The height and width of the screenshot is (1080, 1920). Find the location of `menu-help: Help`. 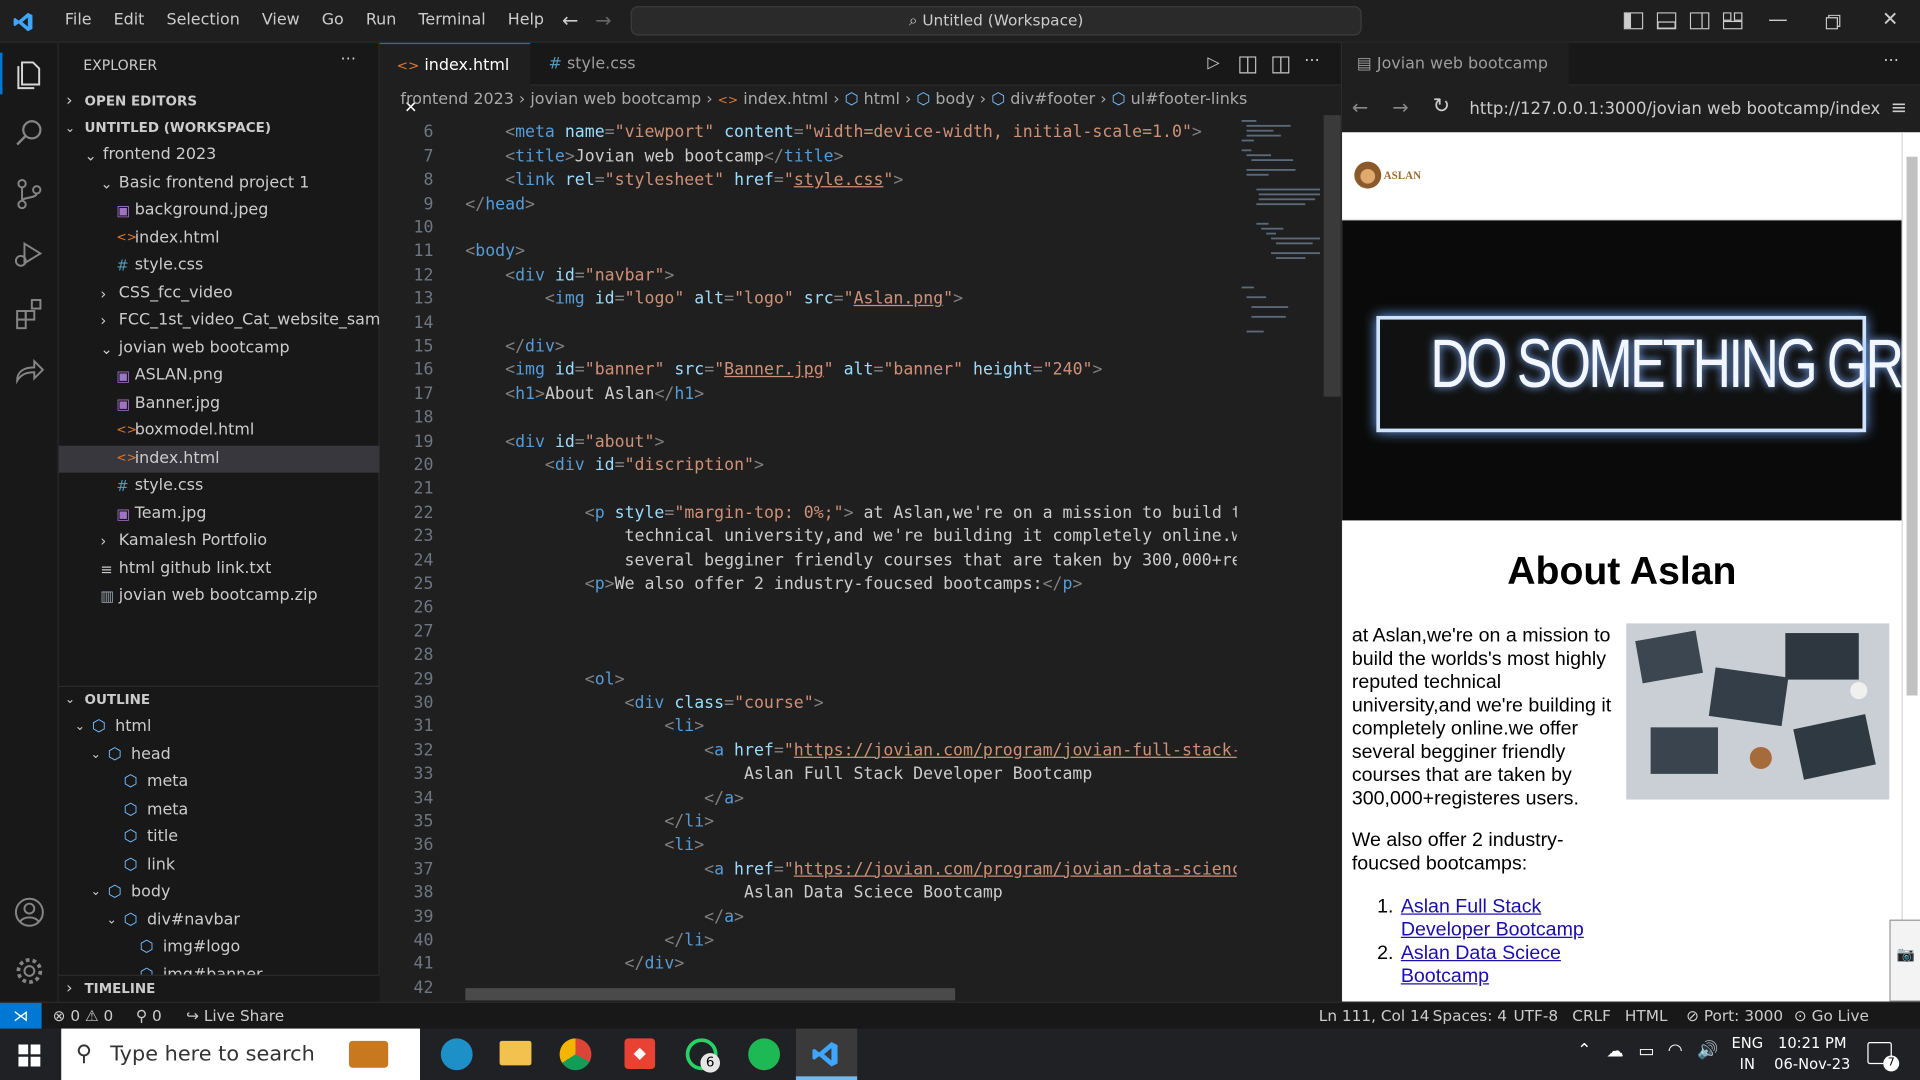

menu-help: Help is located at coordinates (526, 20).